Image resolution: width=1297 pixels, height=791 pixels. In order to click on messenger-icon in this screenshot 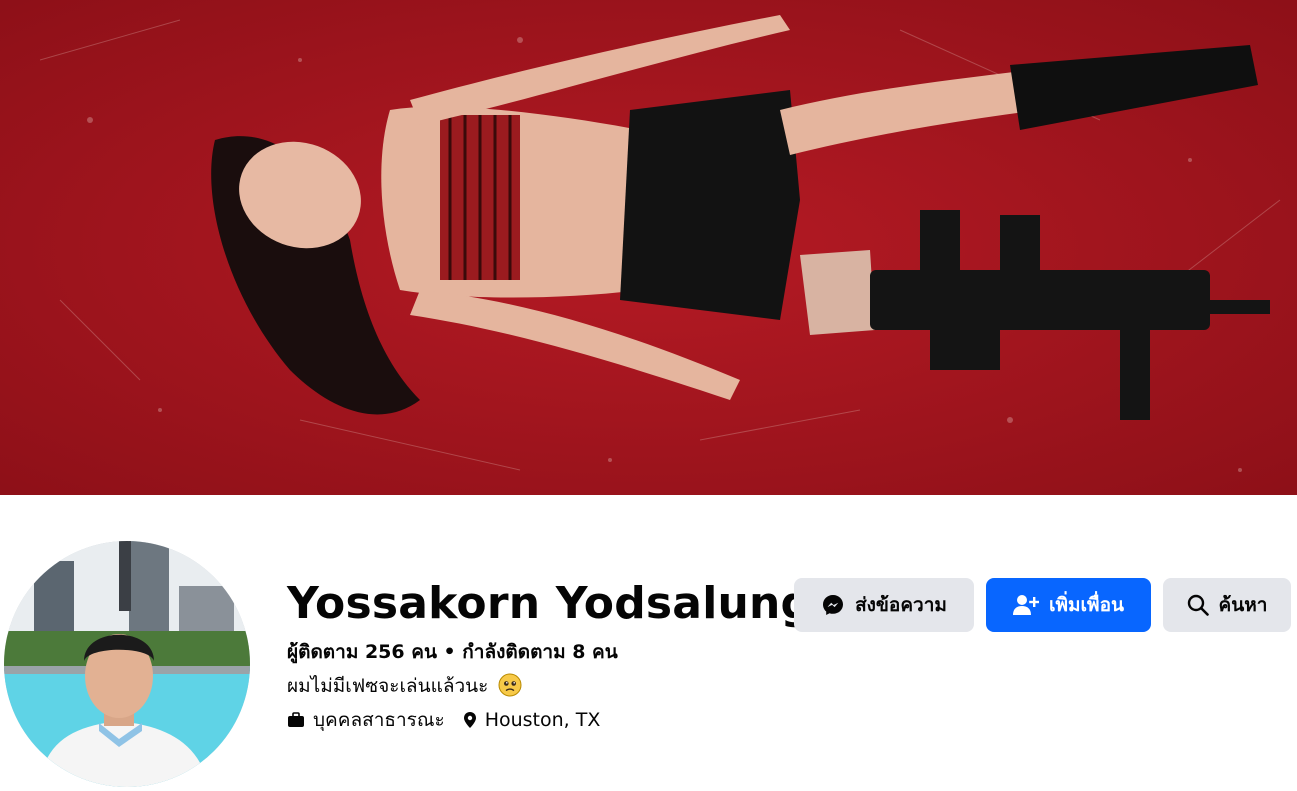, I will do `click(833, 605)`.